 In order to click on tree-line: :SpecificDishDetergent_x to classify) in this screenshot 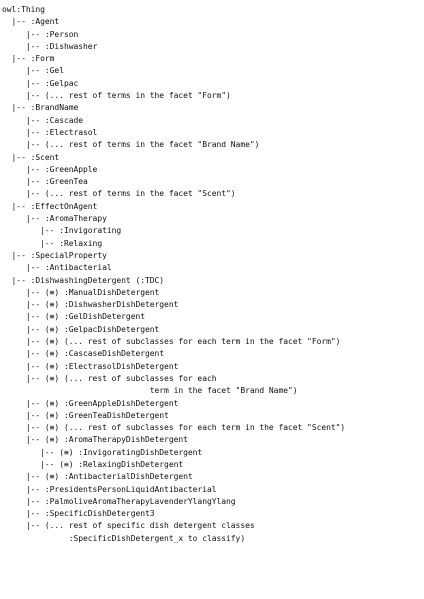, I will do `click(124, 538)`.